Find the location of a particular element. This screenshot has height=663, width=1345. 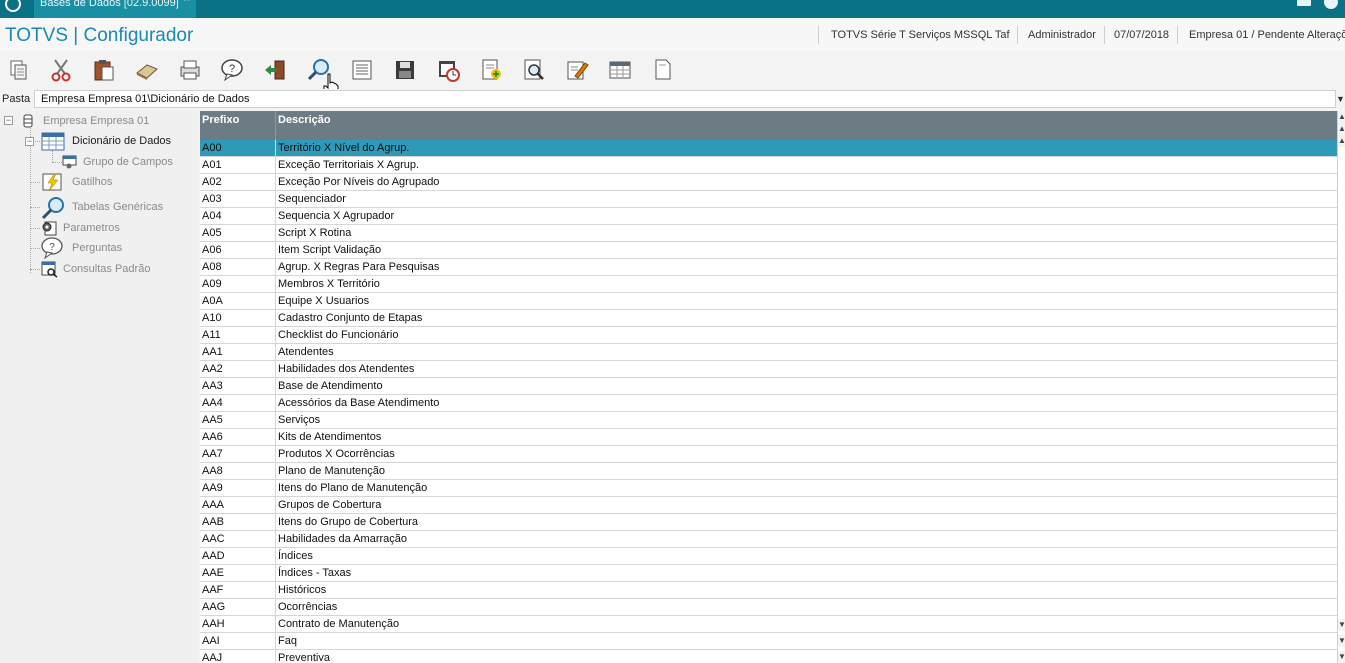

search-icon is located at coordinates (318, 70).